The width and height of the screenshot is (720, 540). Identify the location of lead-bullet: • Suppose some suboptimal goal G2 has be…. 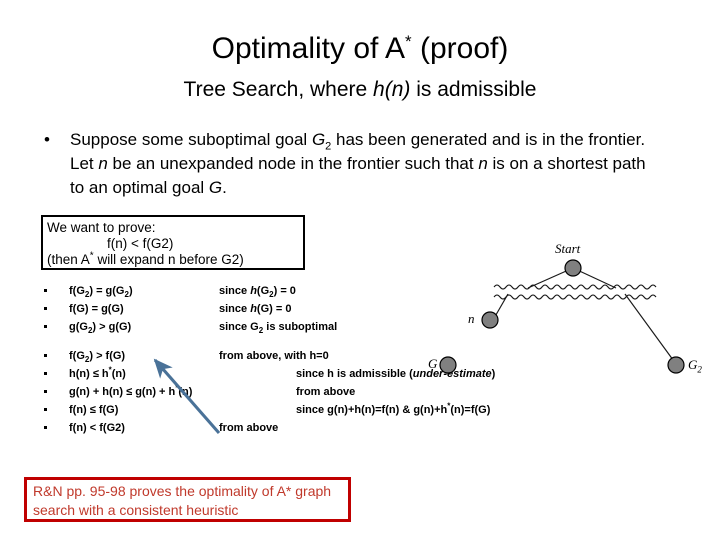
(352, 164).